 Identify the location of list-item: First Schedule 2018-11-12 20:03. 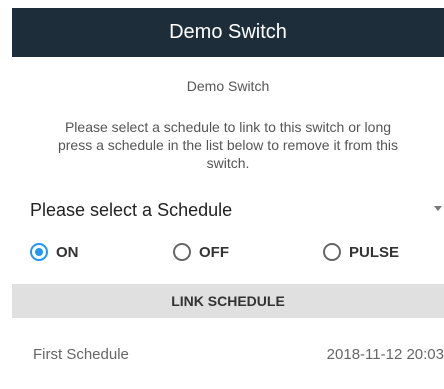
(228, 354).